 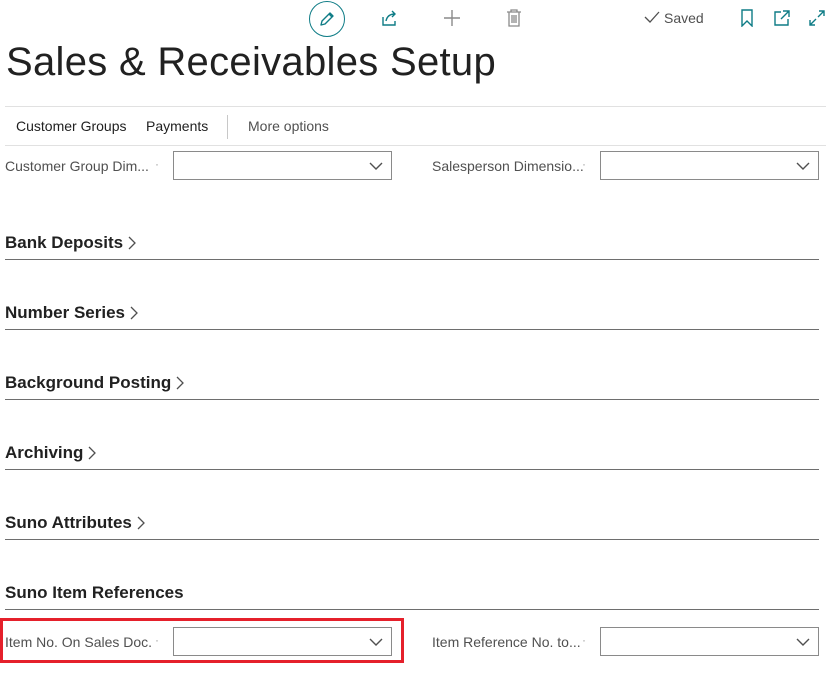 What do you see at coordinates (747, 18) in the screenshot?
I see `bookmark-icon` at bounding box center [747, 18].